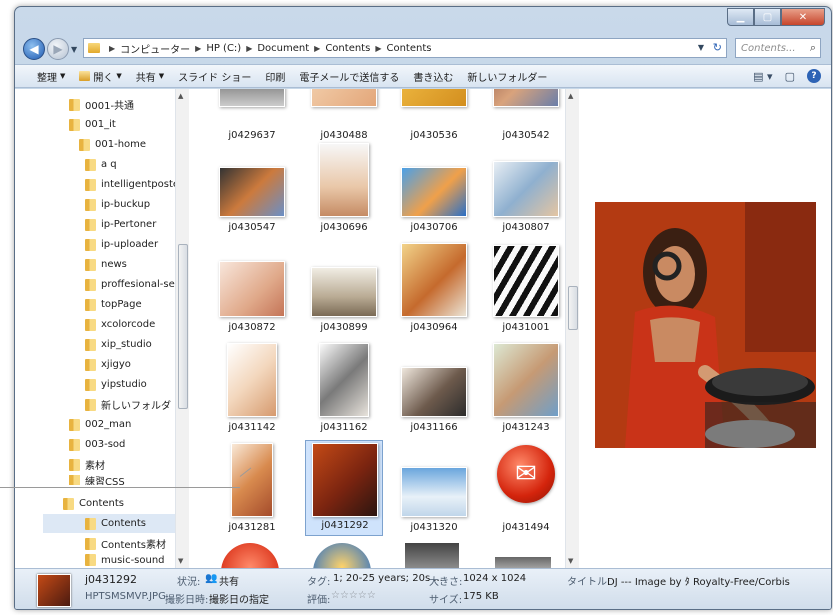 The image size is (833, 615). I want to click on file-item: j0431001, so click(526, 289).